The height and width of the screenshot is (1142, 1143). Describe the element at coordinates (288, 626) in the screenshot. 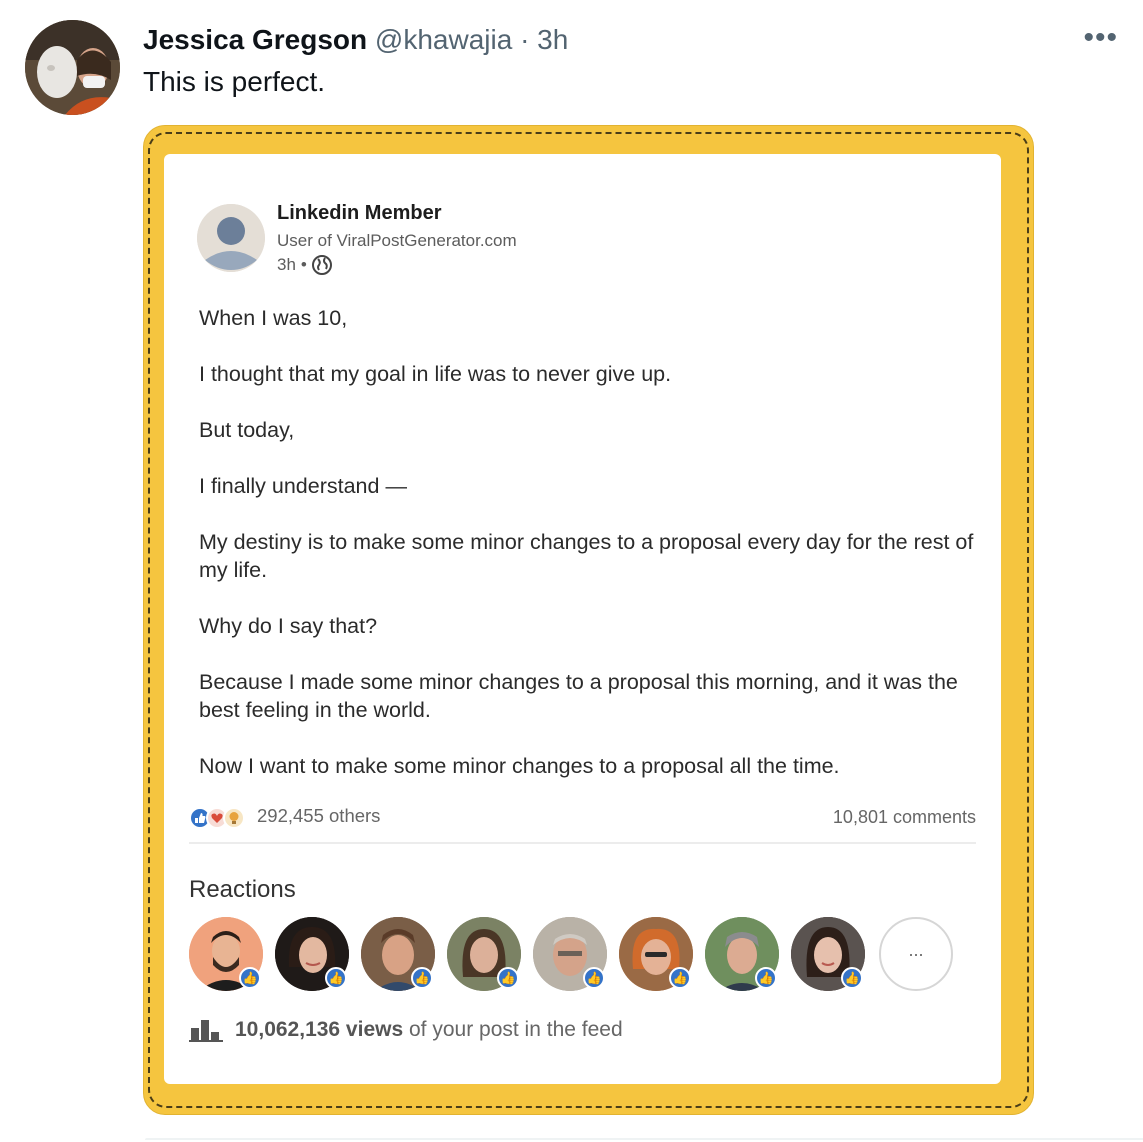

I see `post-paragraph: Why do I say that?` at that location.